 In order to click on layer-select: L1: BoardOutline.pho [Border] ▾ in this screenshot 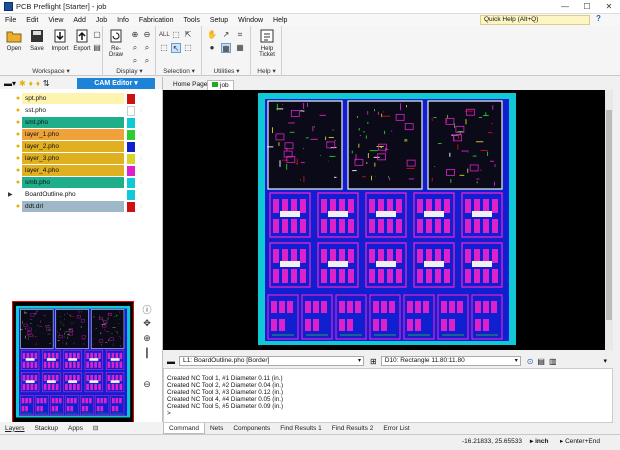, I will do `click(271, 361)`.